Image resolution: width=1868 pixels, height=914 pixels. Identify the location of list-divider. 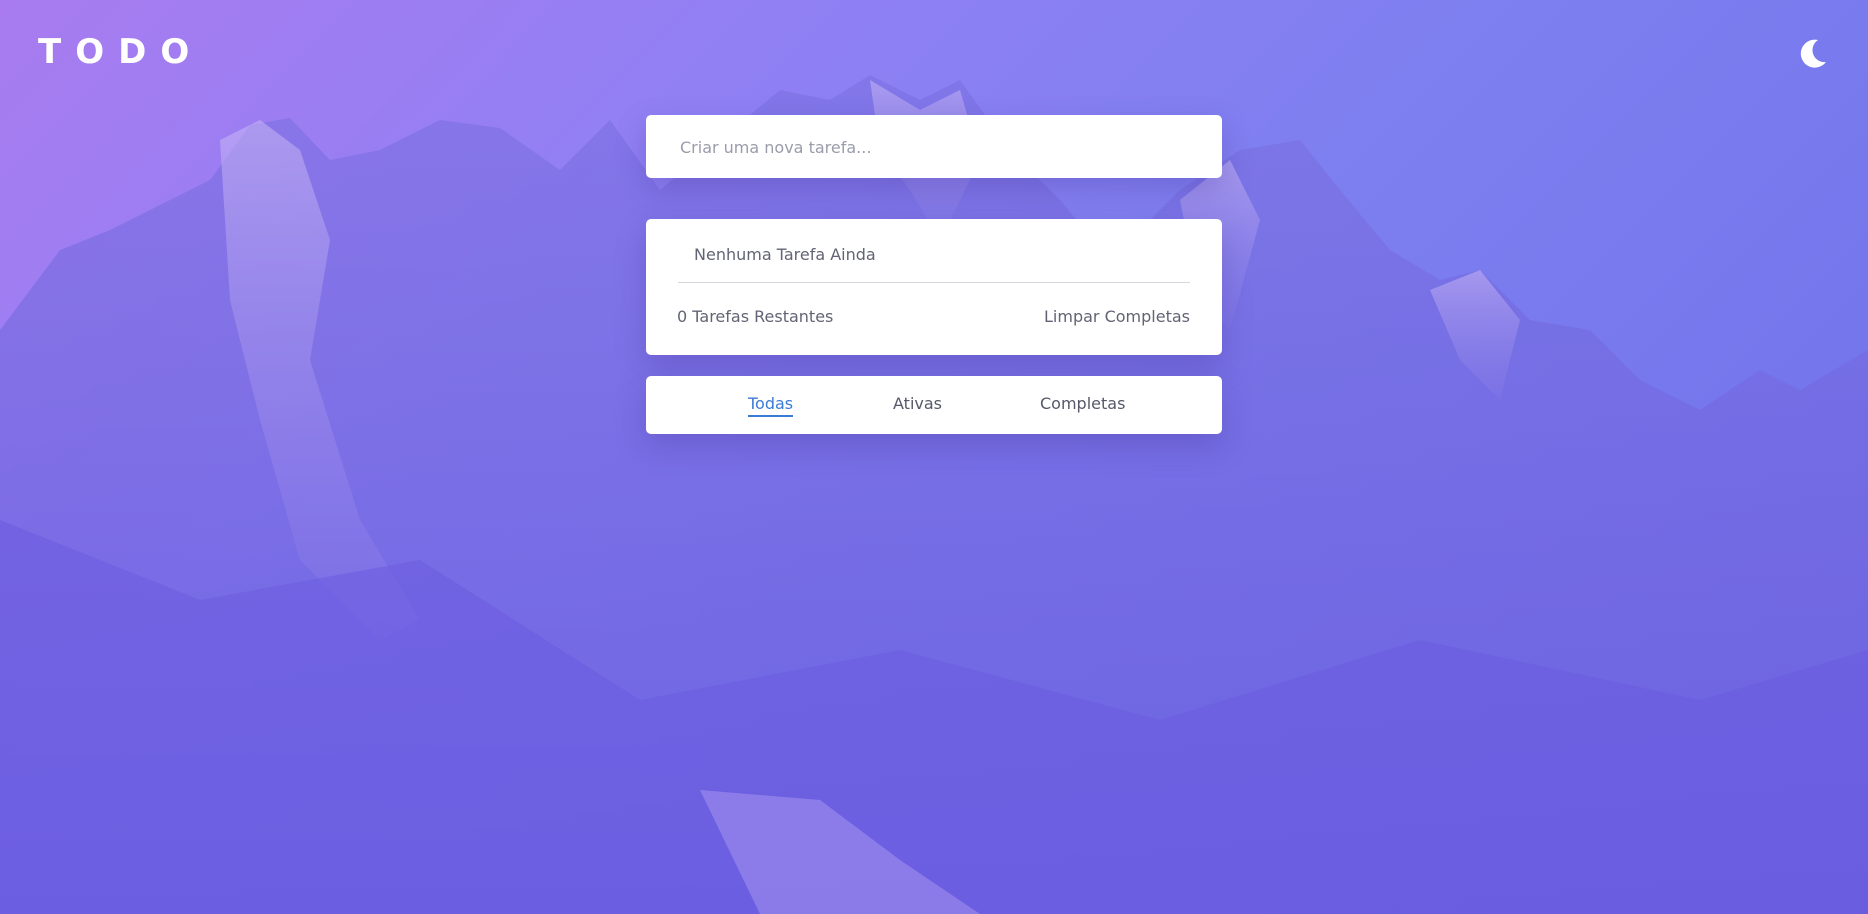
(934, 282).